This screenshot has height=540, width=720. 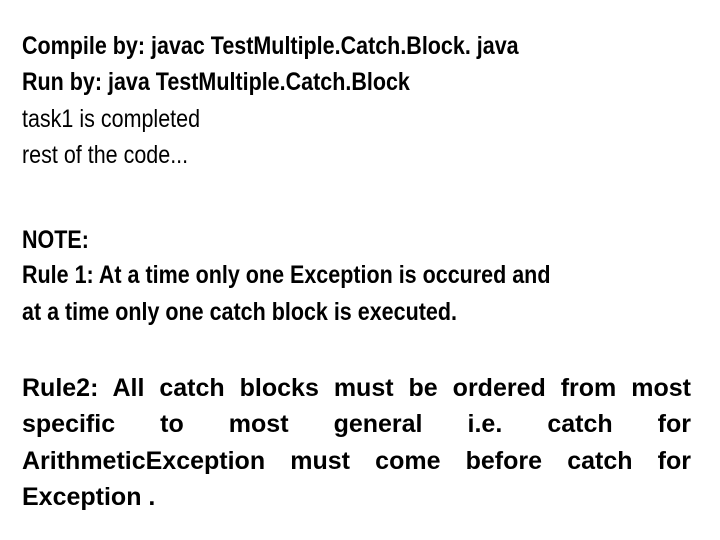 I want to click on output-line-1: task1 is completed, so click(x=125, y=119).